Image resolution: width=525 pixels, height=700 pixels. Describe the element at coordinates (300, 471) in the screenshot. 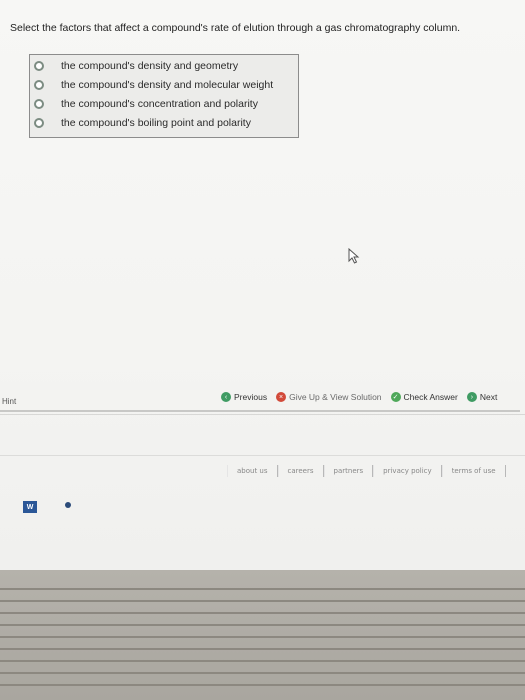

I see `footer-link-careers: careers` at that location.